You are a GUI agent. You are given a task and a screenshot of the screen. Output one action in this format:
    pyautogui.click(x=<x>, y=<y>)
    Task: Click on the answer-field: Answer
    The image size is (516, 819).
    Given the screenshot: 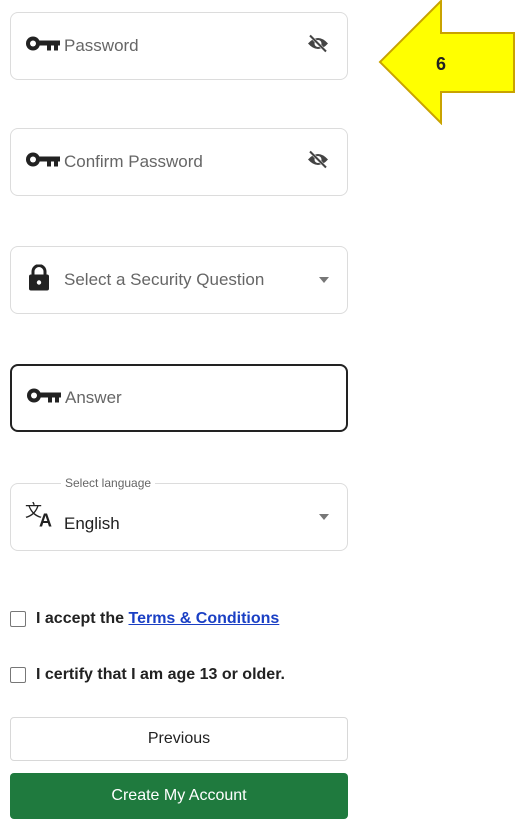 What is the action you would take?
    pyautogui.click(x=179, y=398)
    